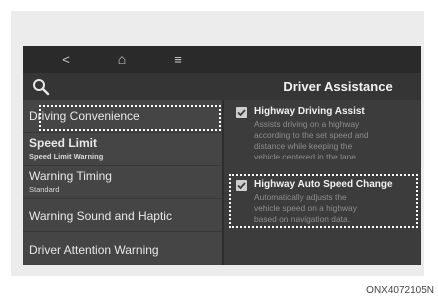 This screenshot has height=305, width=438. I want to click on status-bar: < ⌂ ≡, so click(222, 59).